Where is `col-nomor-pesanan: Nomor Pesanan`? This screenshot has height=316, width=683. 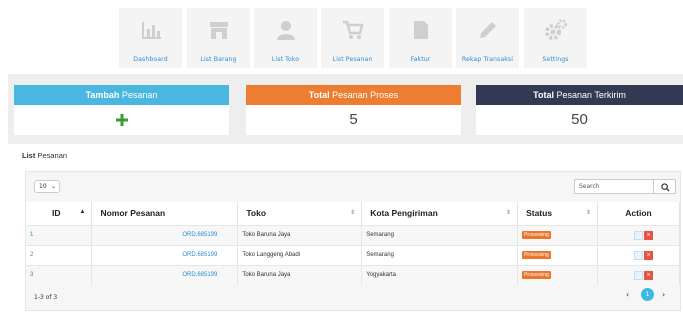 col-nomor-pesanan: Nomor Pesanan is located at coordinates (165, 213).